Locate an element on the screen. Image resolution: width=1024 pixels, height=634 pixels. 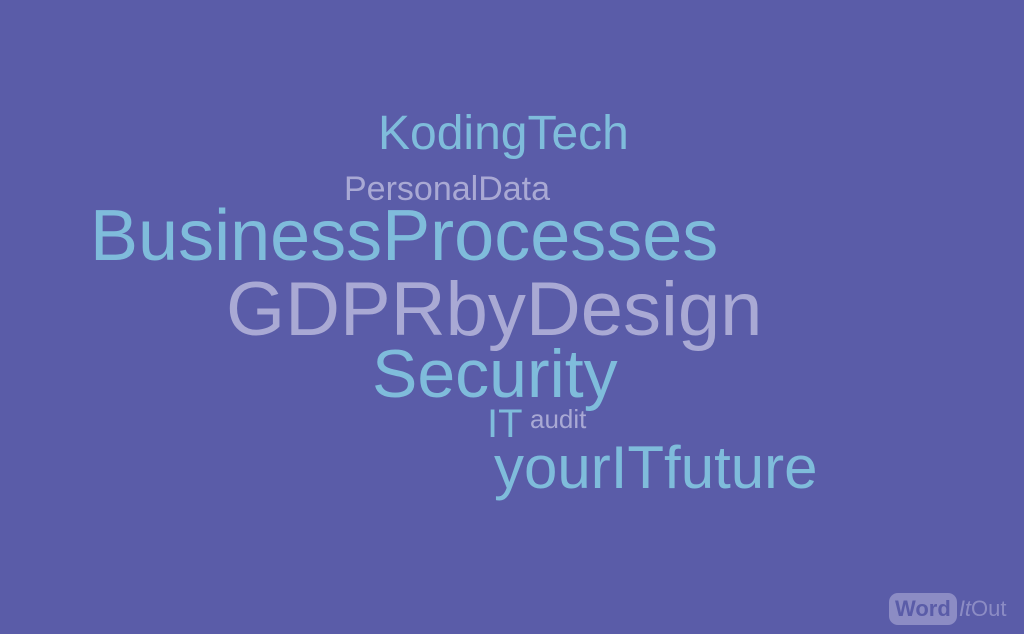
logo-word-label: Word is located at coordinates (923, 609).